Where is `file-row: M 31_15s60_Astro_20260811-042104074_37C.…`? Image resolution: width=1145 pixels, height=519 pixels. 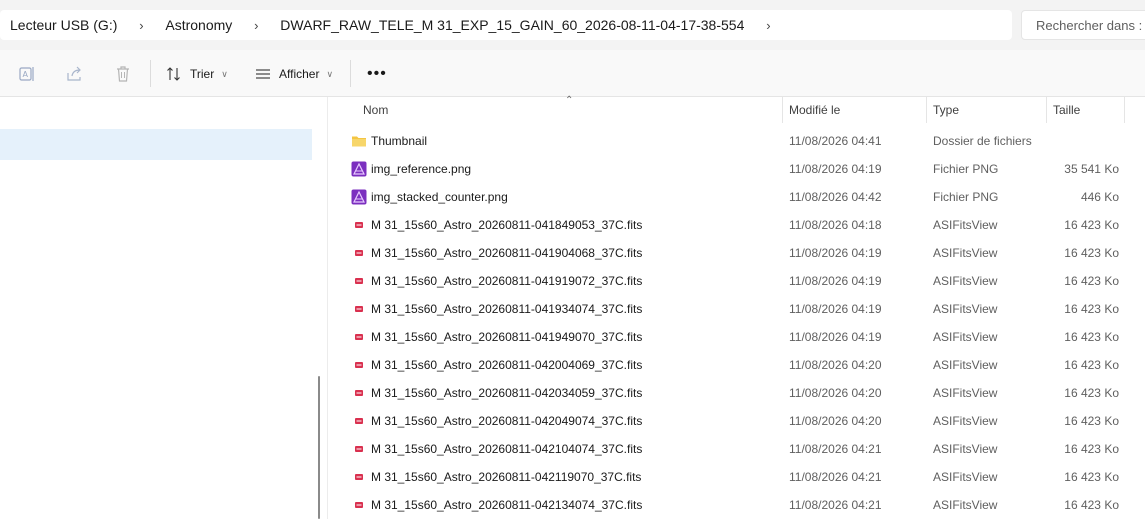
file-row: M 31_15s60_Astro_20260811-042104074_37C.… is located at coordinates (736, 449).